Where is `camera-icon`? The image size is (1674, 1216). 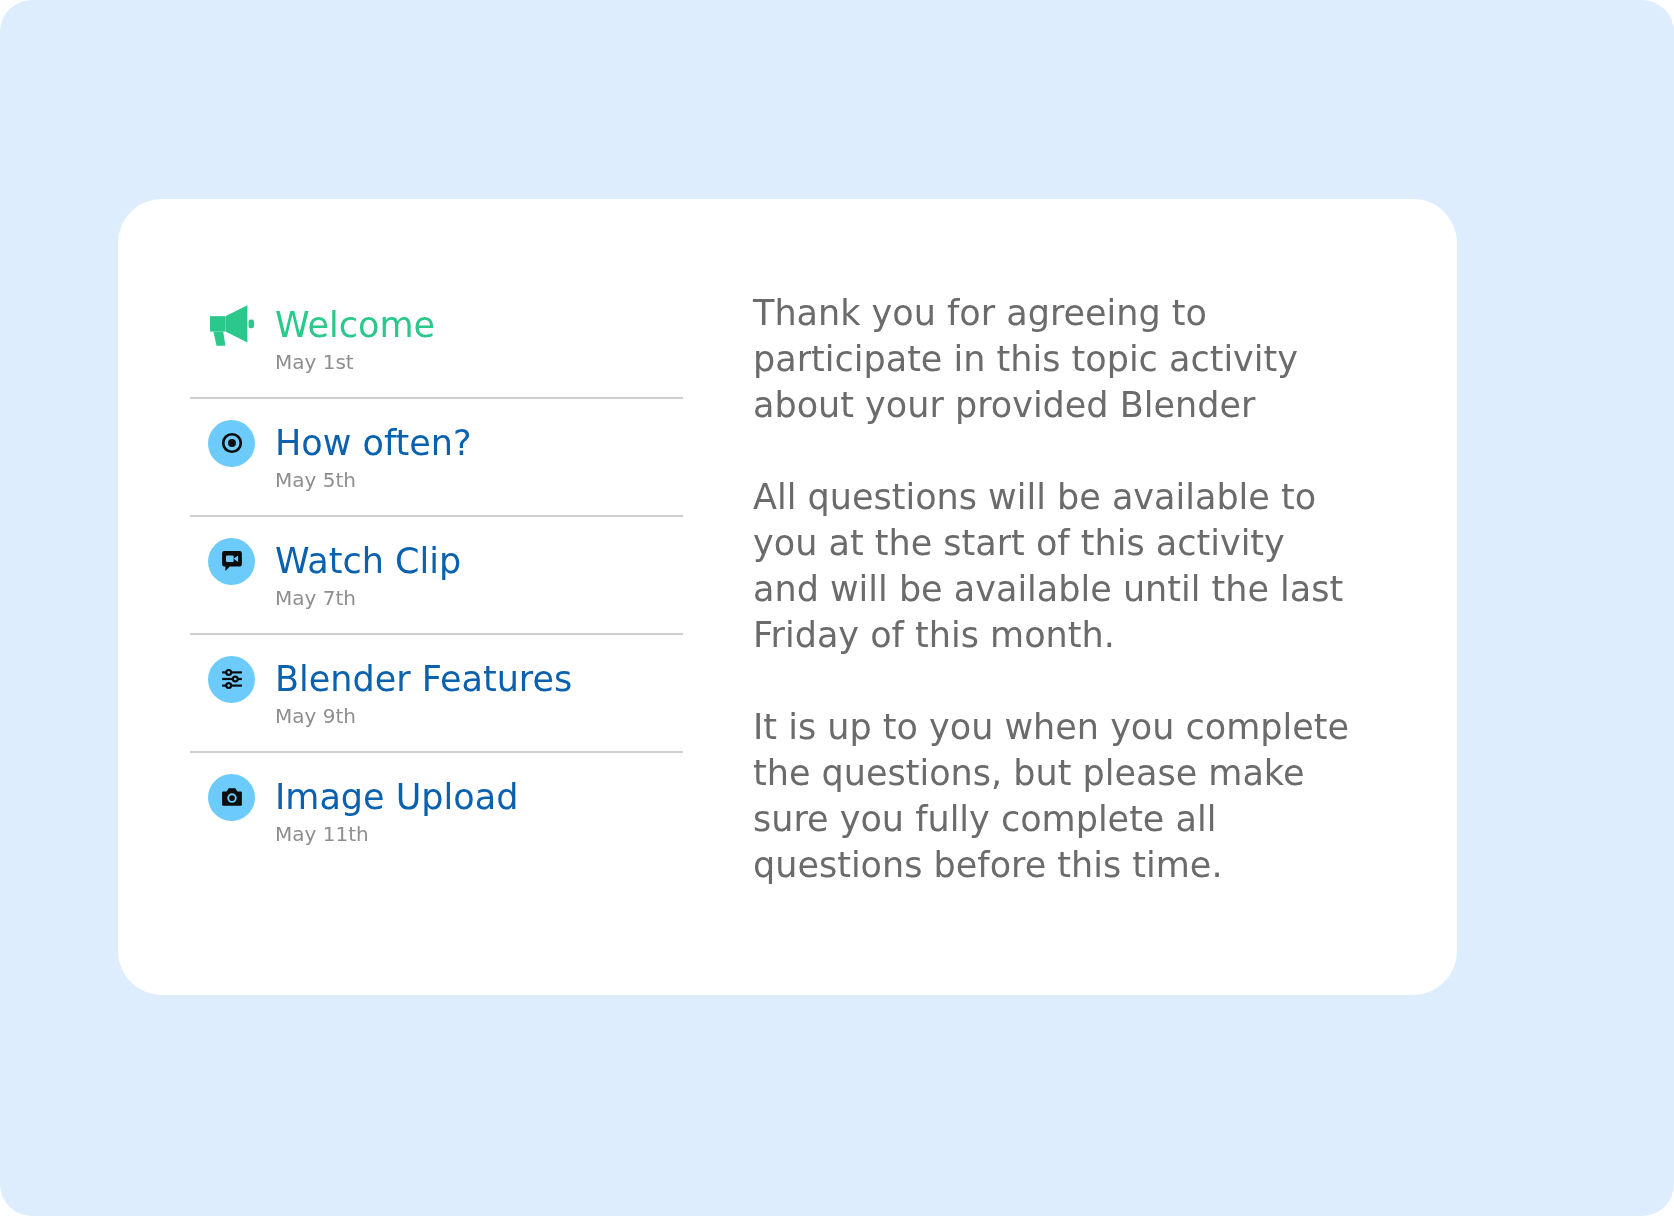 camera-icon is located at coordinates (231, 797).